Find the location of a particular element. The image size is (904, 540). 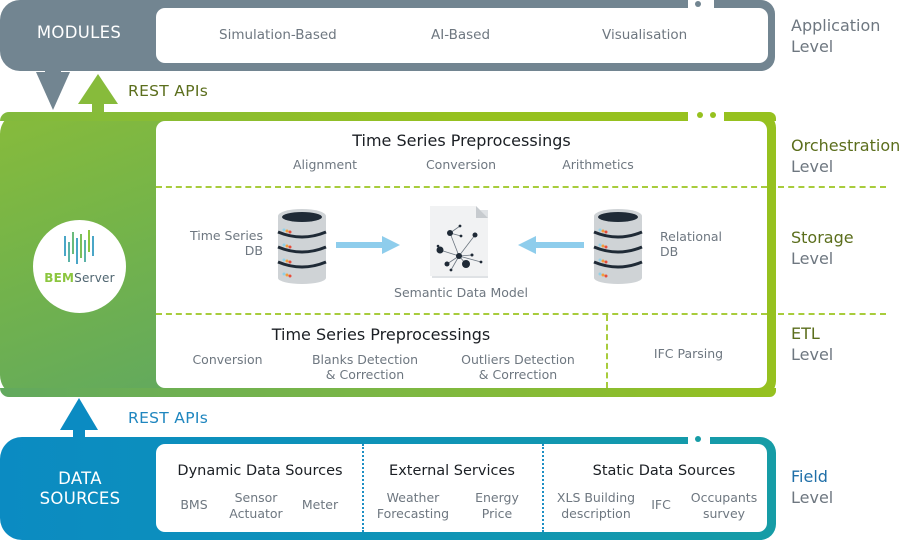

orchestration-alignment: Alignment is located at coordinates (325, 164).